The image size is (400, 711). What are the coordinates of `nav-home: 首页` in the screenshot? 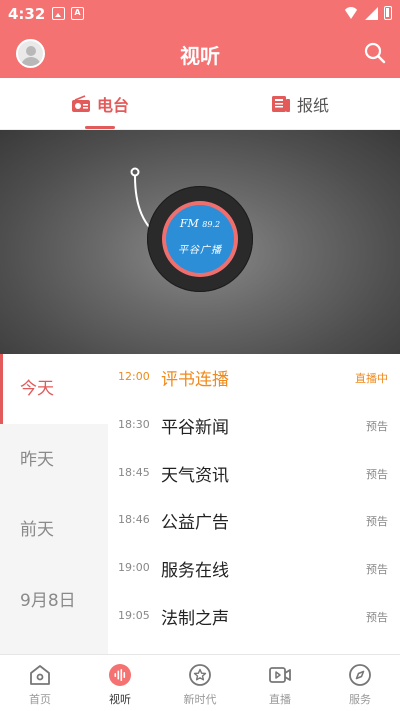 It's located at (40, 683).